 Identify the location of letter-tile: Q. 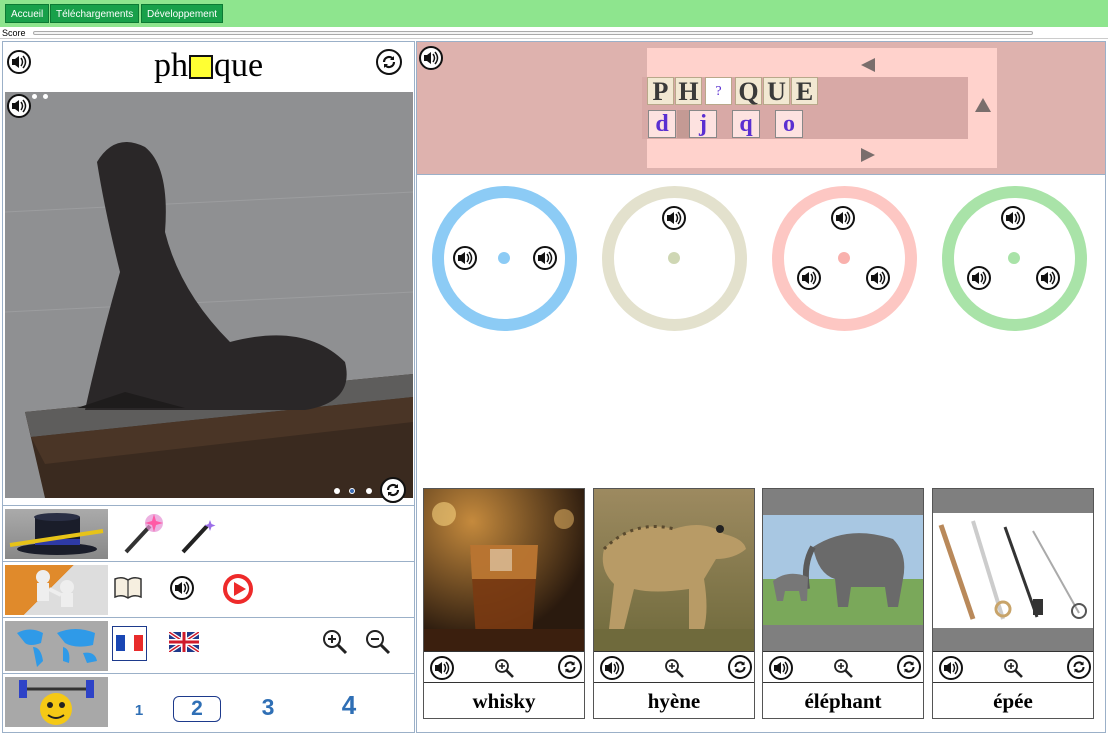
(748, 91).